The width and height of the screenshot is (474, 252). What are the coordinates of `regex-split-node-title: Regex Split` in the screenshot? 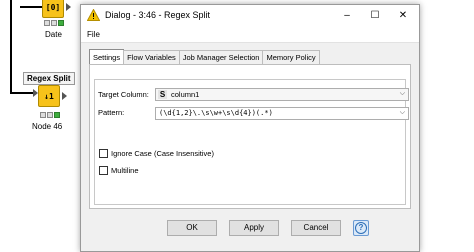 It's located at (49, 78).